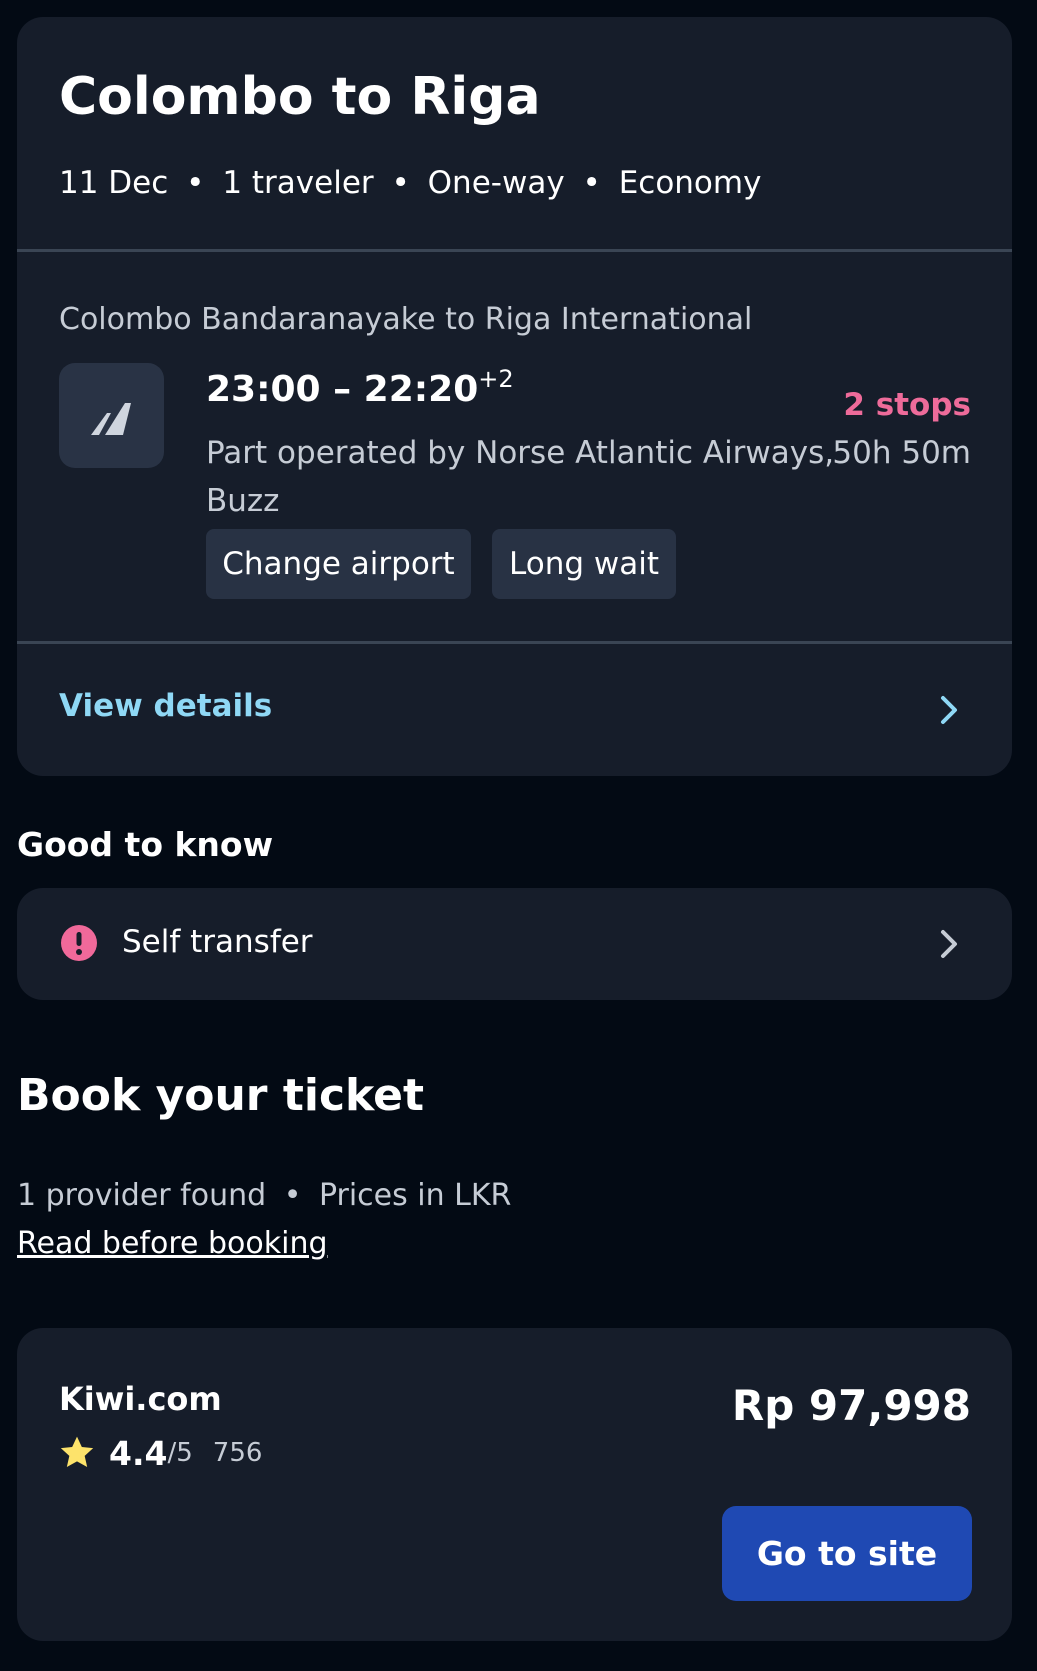 The height and width of the screenshot is (1671, 1037). What do you see at coordinates (415, 1195) in the screenshot?
I see `prices-currency: Prices in LKR` at bounding box center [415, 1195].